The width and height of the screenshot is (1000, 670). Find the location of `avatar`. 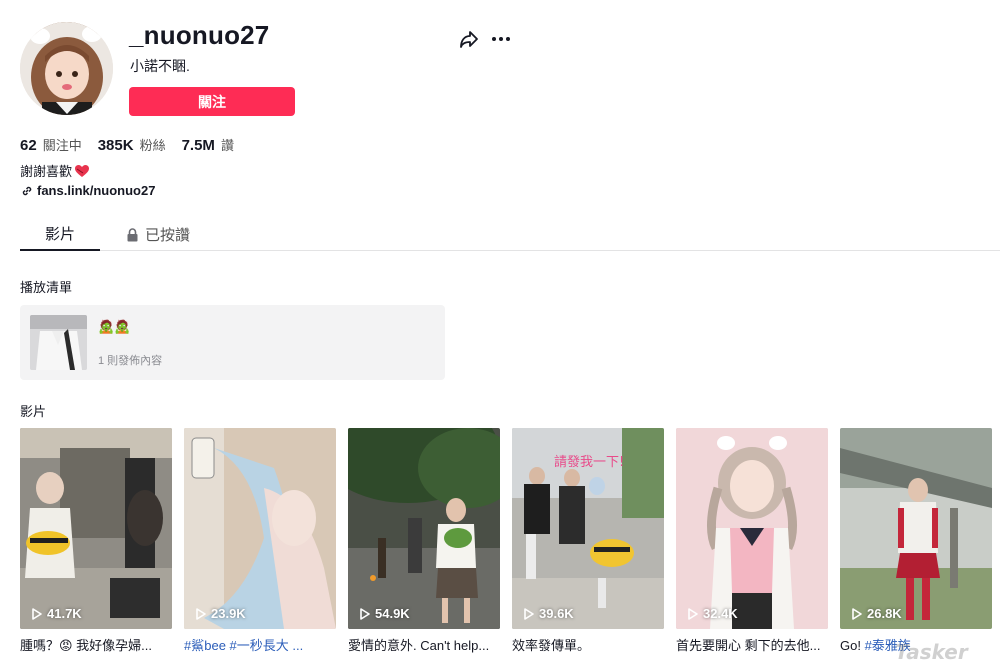

avatar is located at coordinates (66, 68).